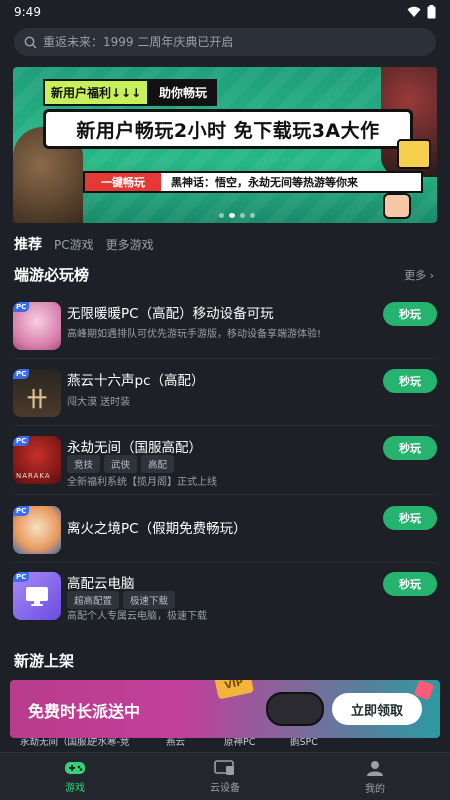  I want to click on nav-profile: 我的, so click(375, 777).